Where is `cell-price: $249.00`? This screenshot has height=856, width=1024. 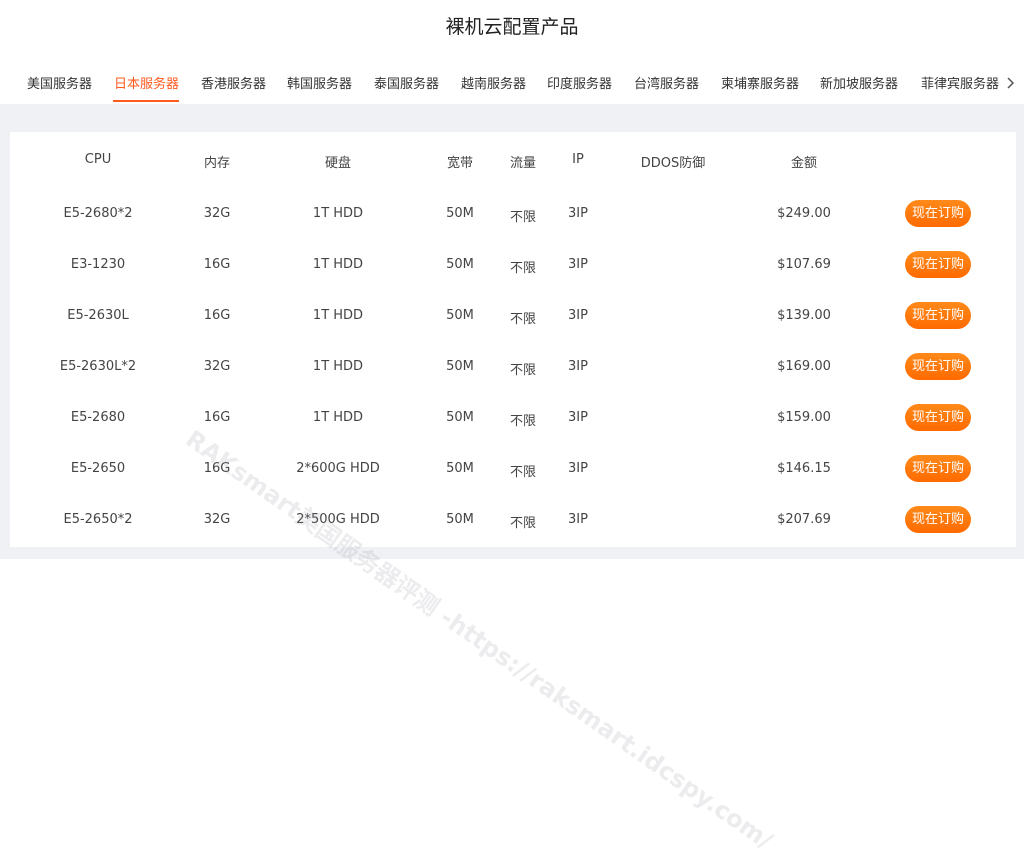 cell-price: $249.00 is located at coordinates (804, 213).